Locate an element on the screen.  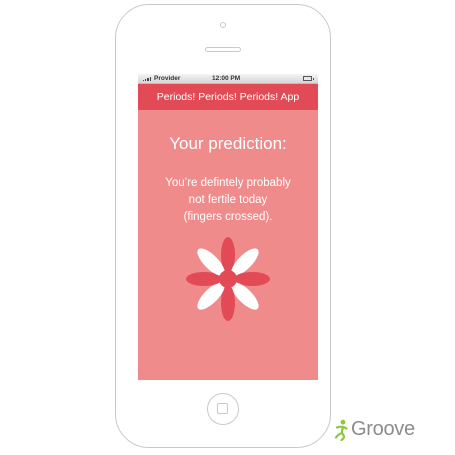
home-button is located at coordinates (223, 409).